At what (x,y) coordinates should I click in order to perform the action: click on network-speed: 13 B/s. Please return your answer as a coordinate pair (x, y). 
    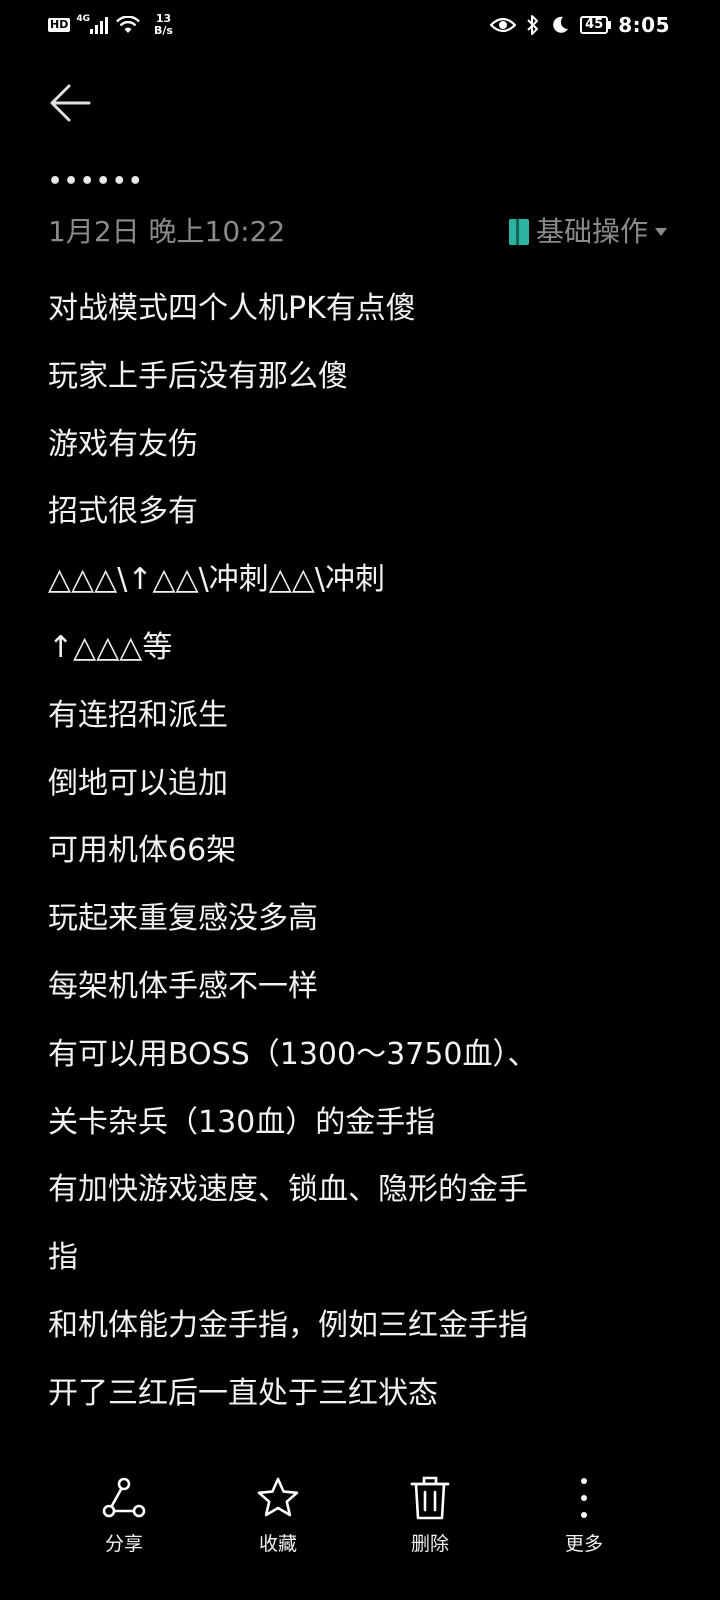
    Looking at the image, I should click on (163, 25).